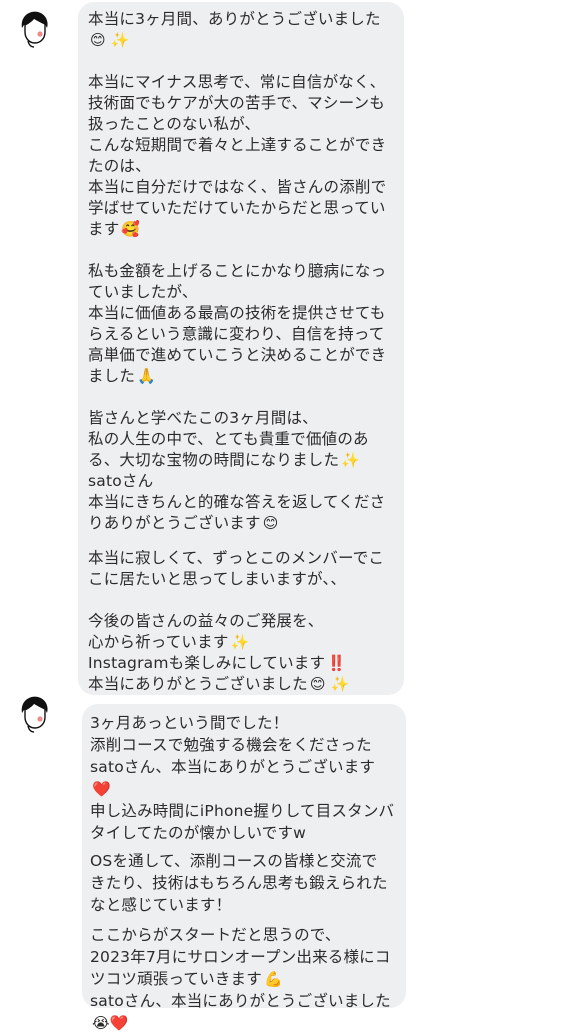 The height and width of the screenshot is (1034, 576). I want to click on message-text: 本当にマイナス思考で、常に自信がなく、, so click(237, 82).